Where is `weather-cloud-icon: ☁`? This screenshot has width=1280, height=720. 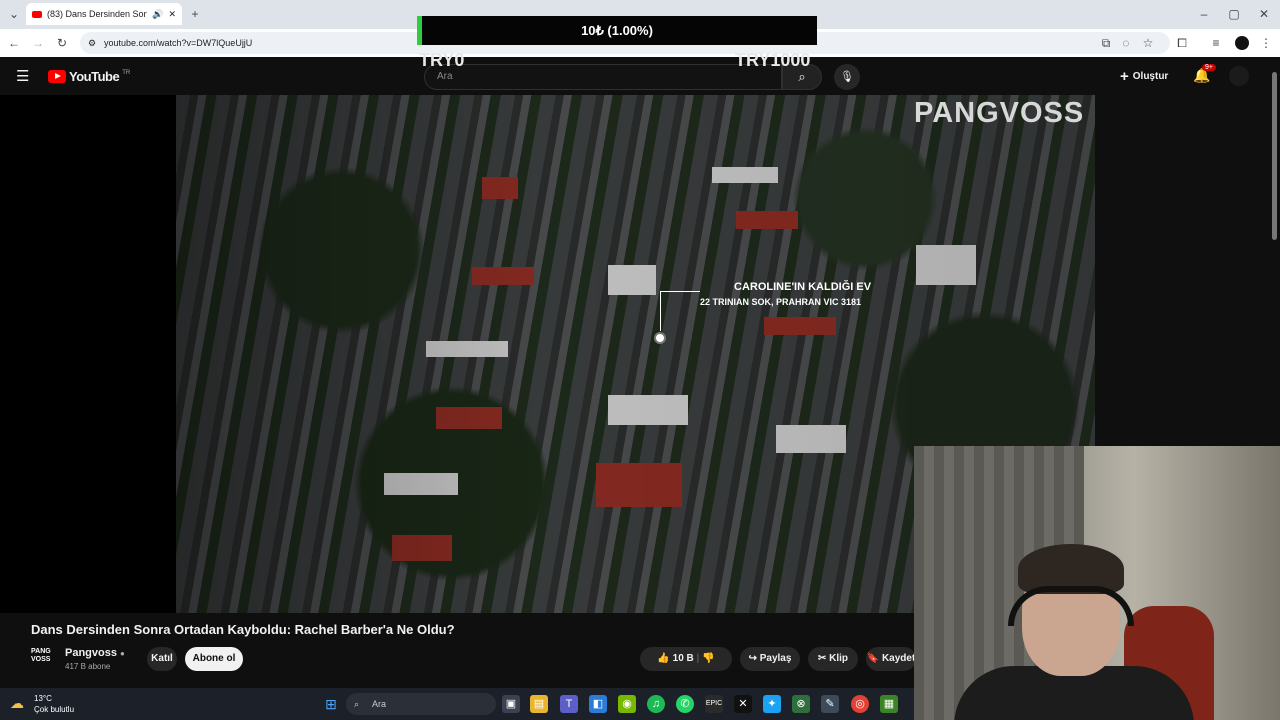 weather-cloud-icon: ☁ is located at coordinates (17, 703).